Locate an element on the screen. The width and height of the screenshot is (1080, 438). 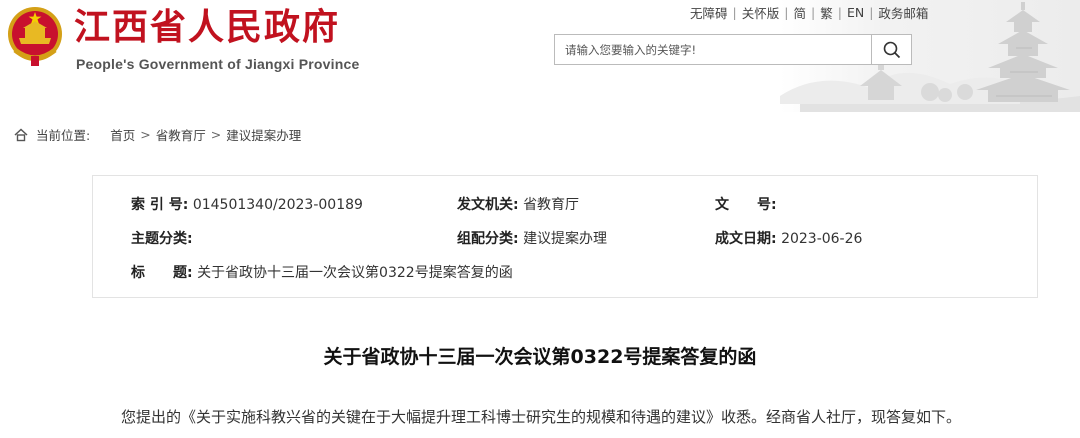
info-title: 标 题: 关于省政协十三届一次会议第0322号提案答复的函 is located at coordinates (322, 272).